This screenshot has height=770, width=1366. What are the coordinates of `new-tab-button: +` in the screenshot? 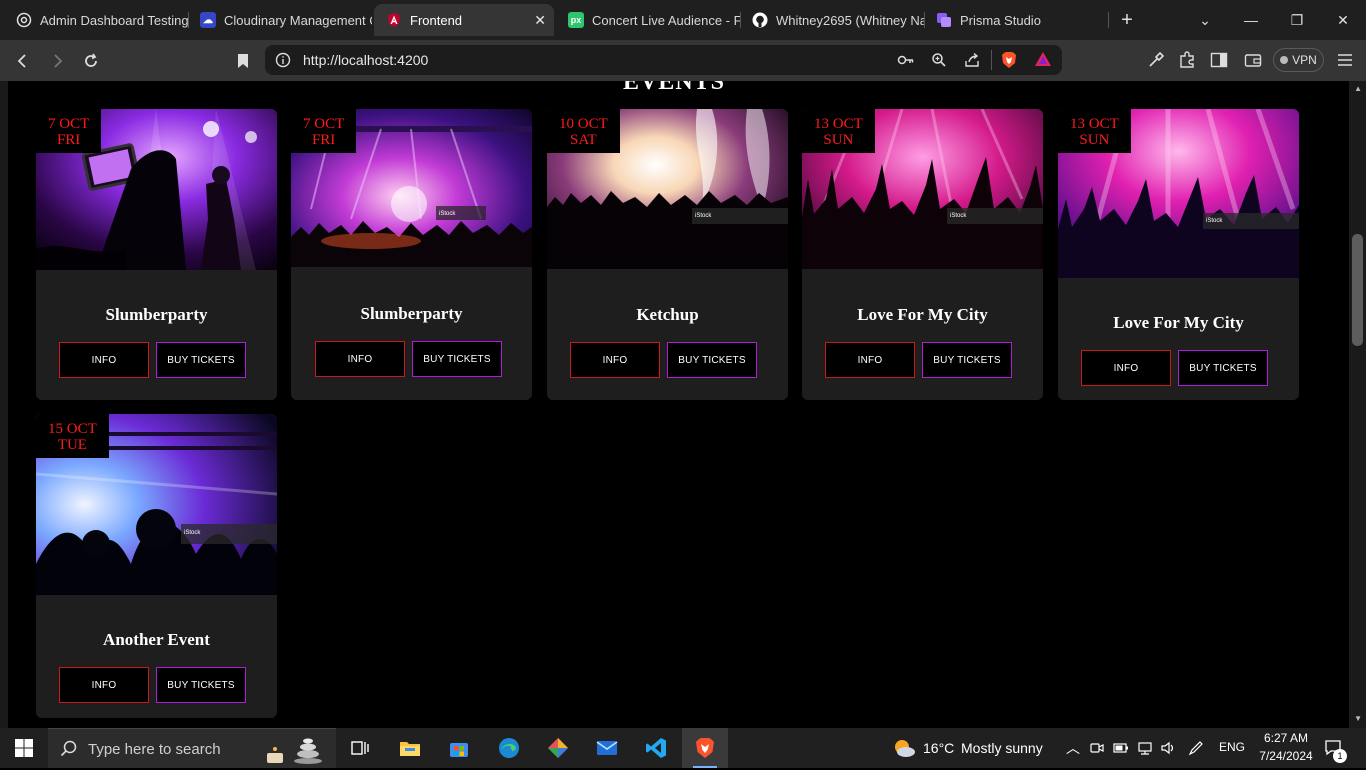 It's located at (1127, 20).